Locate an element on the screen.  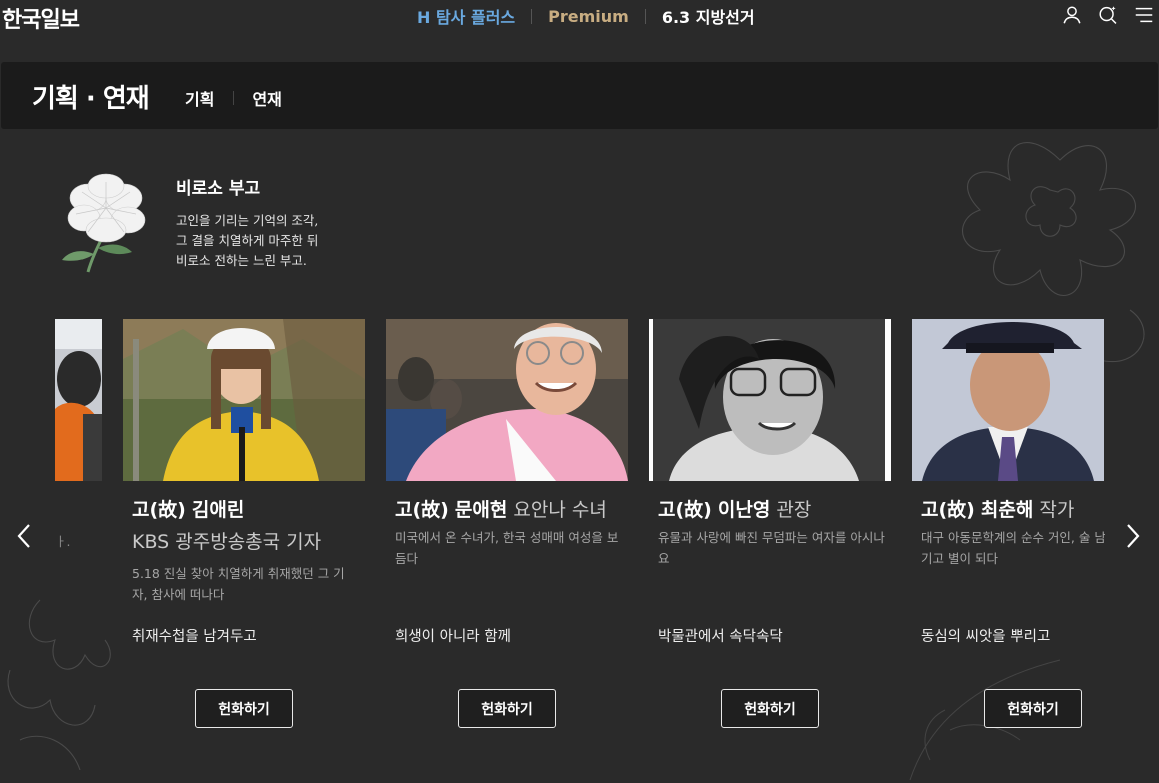
menu-icon is located at coordinates (1144, 15).